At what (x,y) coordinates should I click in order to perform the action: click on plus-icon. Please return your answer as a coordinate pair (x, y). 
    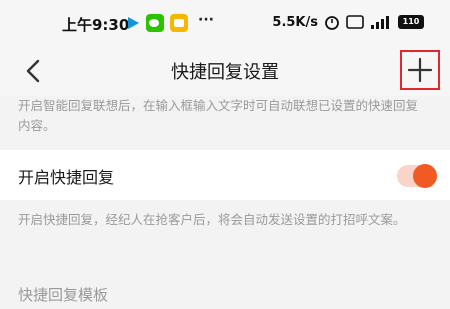
    Looking at the image, I should click on (420, 70).